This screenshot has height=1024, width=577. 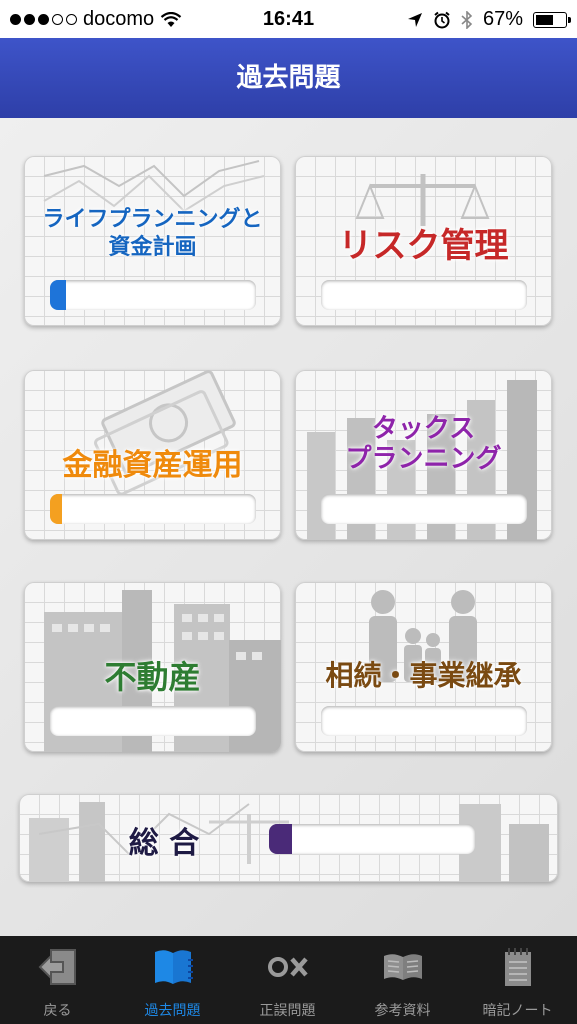 I want to click on status-bar: docomo 16:41 67%, so click(x=288, y=19).